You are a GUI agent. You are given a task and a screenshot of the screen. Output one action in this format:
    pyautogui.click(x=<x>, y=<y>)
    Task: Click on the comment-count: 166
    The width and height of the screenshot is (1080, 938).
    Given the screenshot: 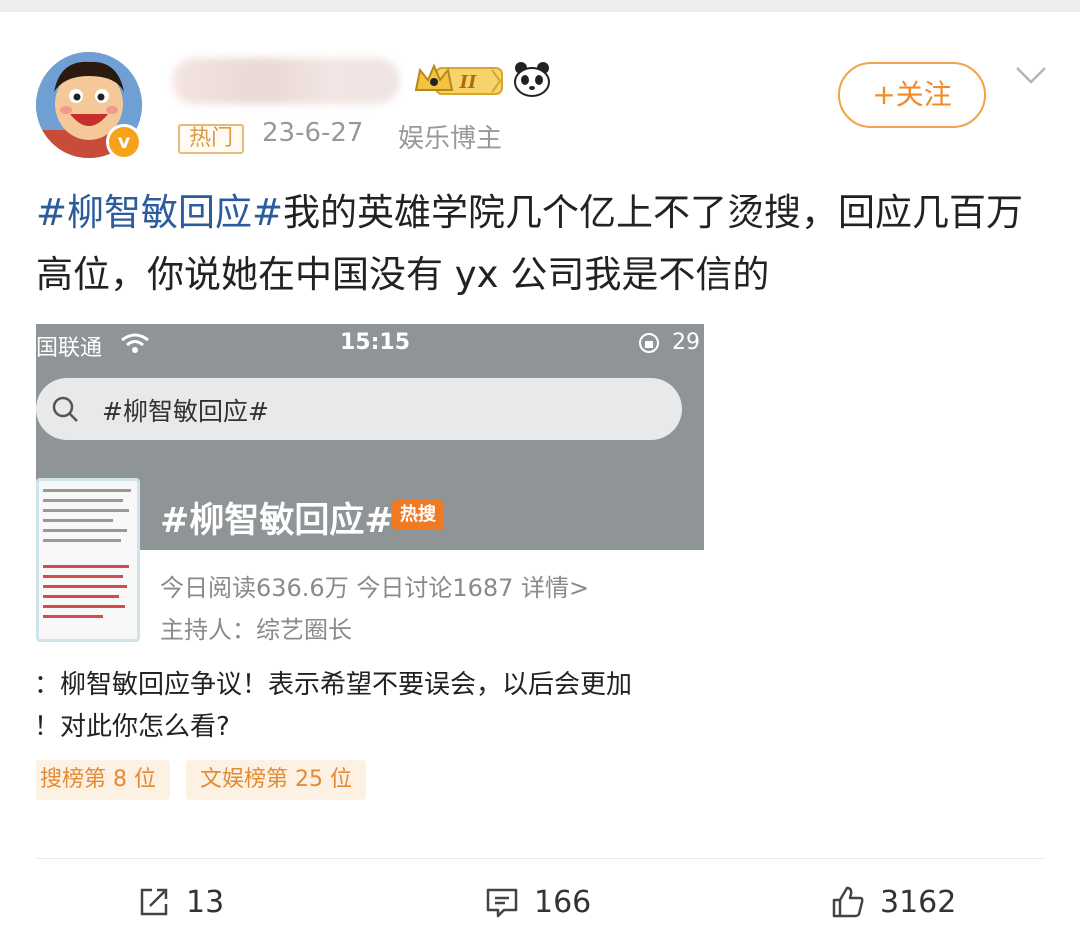 What is the action you would take?
    pyautogui.click(x=563, y=902)
    